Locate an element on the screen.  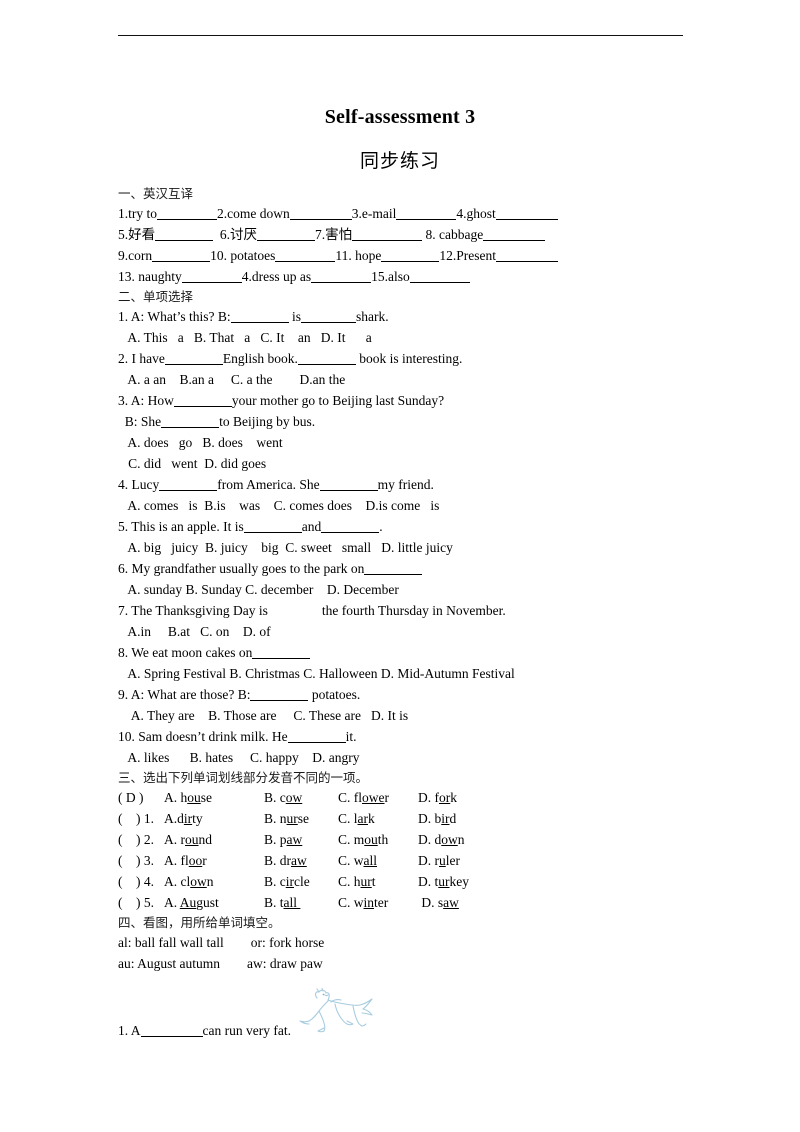
text-run: B: She is located at coordinates (140, 421).